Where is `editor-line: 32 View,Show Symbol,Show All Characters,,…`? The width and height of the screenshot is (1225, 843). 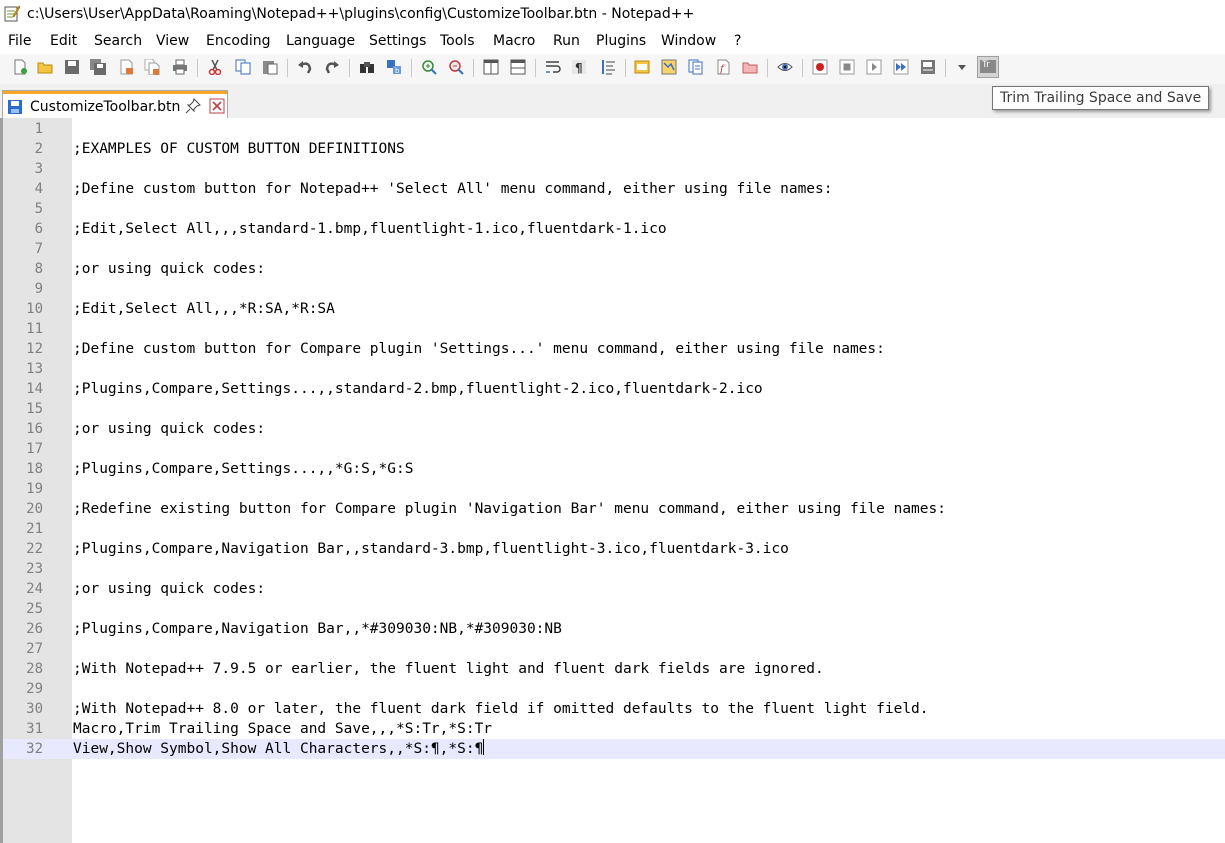 editor-line: 32 View,Show Symbol,Show All Characters,,… is located at coordinates (614, 749).